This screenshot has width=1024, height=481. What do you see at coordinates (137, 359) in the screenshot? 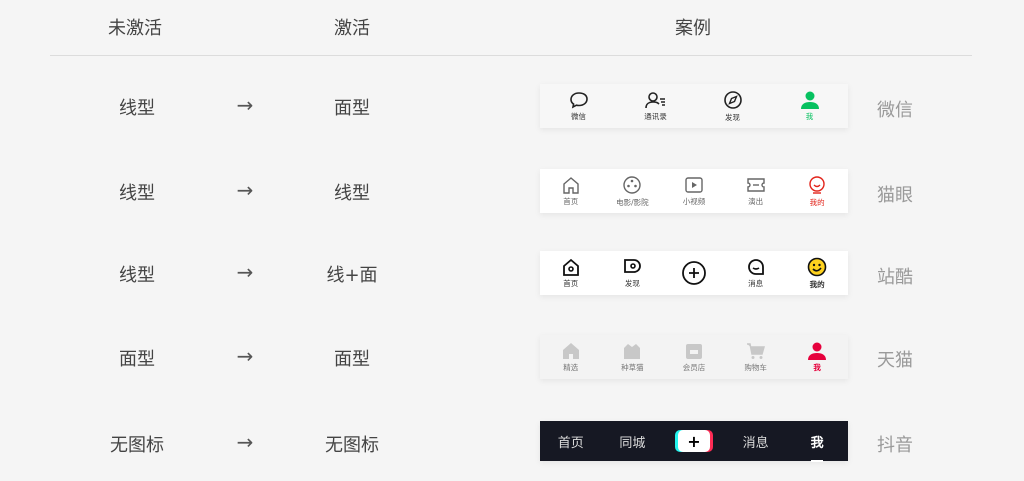
I see `row4-inactive-style: 面型` at bounding box center [137, 359].